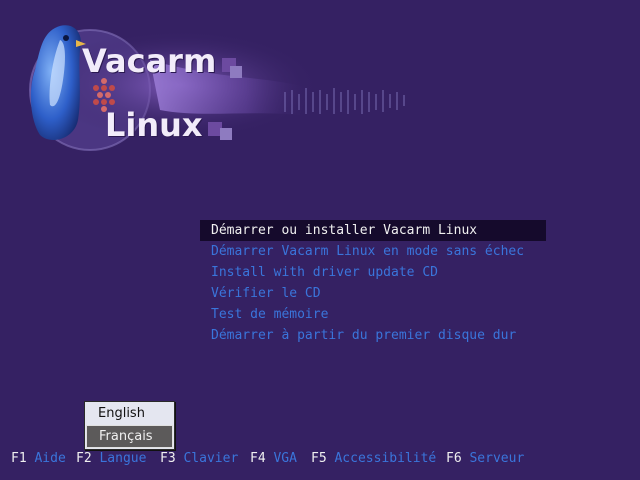  I want to click on fkey-server: F6 Serveur, so click(485, 458).